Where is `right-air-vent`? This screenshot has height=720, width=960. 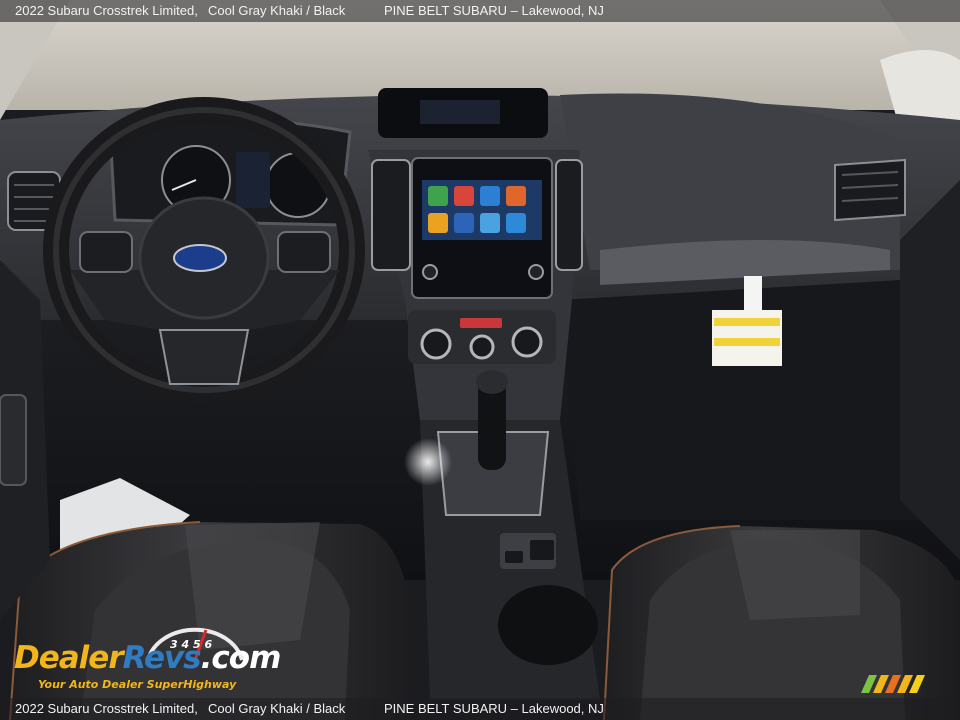 right-air-vent is located at coordinates (870, 190).